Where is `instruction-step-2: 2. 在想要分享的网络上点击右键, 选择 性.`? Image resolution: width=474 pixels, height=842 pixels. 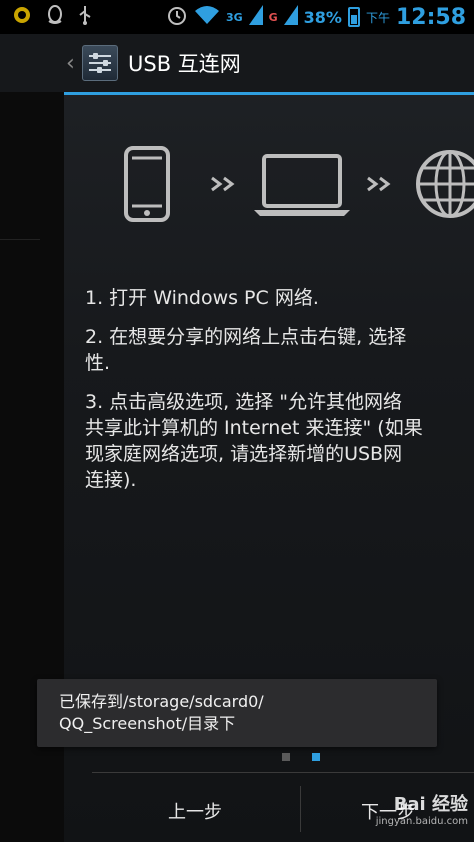
instruction-step-2: 2. 在想要分享的网络上点击右键, 选择 性. is located at coordinates (246, 350).